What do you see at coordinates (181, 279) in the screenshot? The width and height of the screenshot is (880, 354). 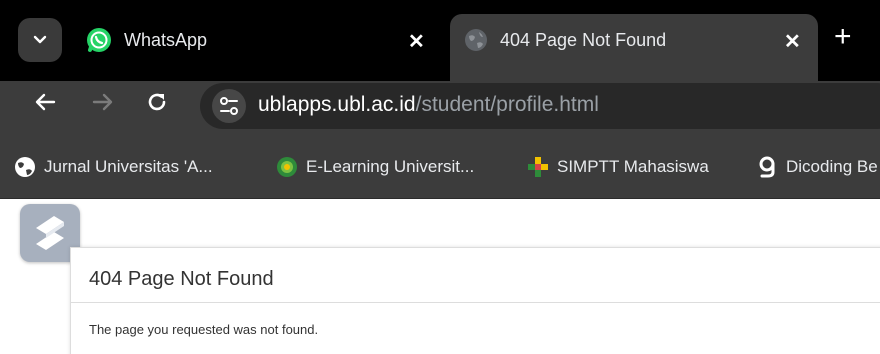 I see `page-title: 404 Page Not Found` at bounding box center [181, 279].